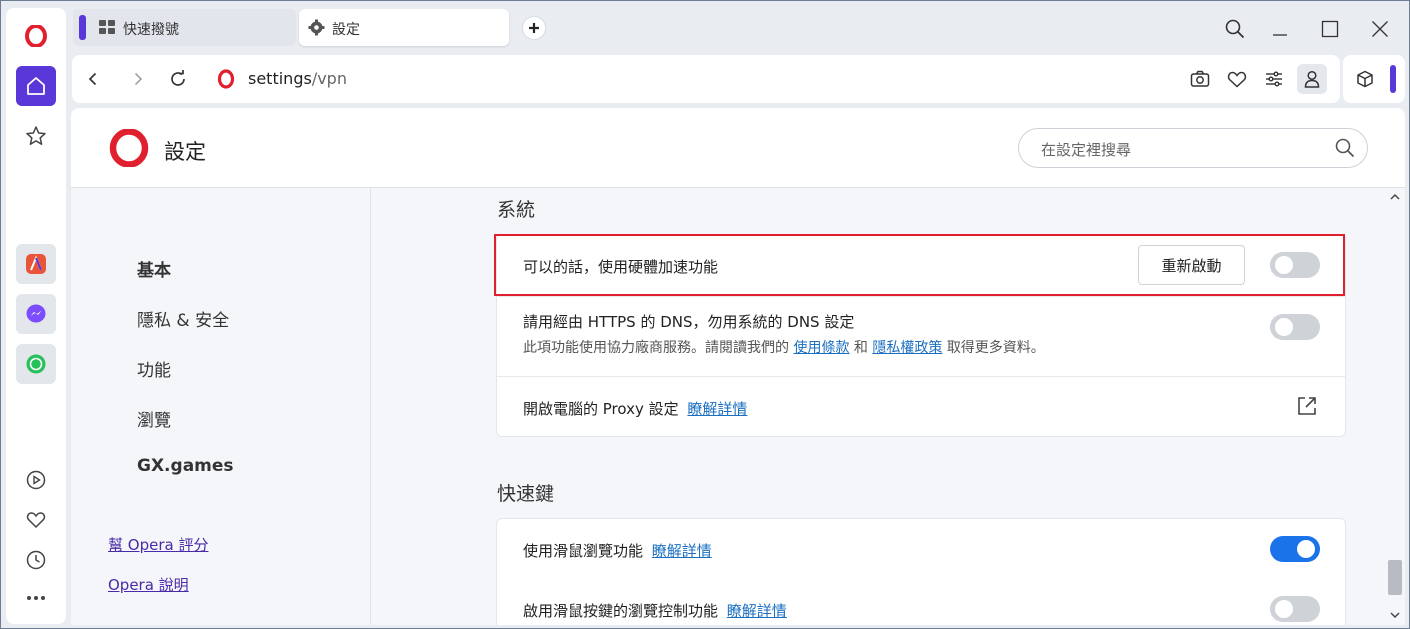 The height and width of the screenshot is (629, 1410). What do you see at coordinates (601, 409) in the screenshot?
I see `proxy-label: 開啟電腦的 Proxy 設定` at bounding box center [601, 409].